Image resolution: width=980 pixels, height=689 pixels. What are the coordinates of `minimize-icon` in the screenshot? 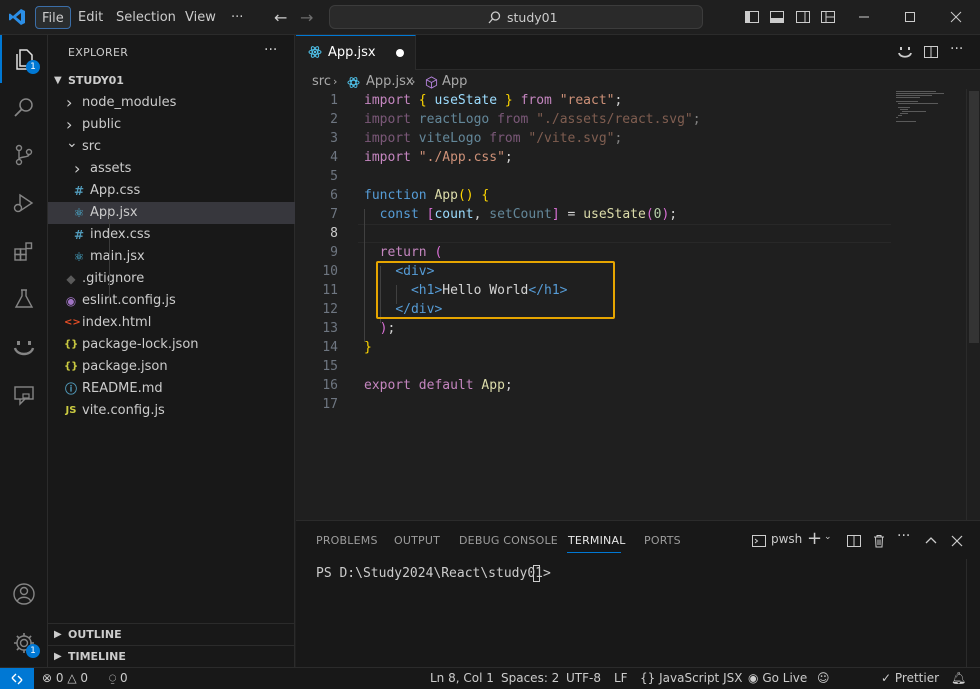 It's located at (864, 17).